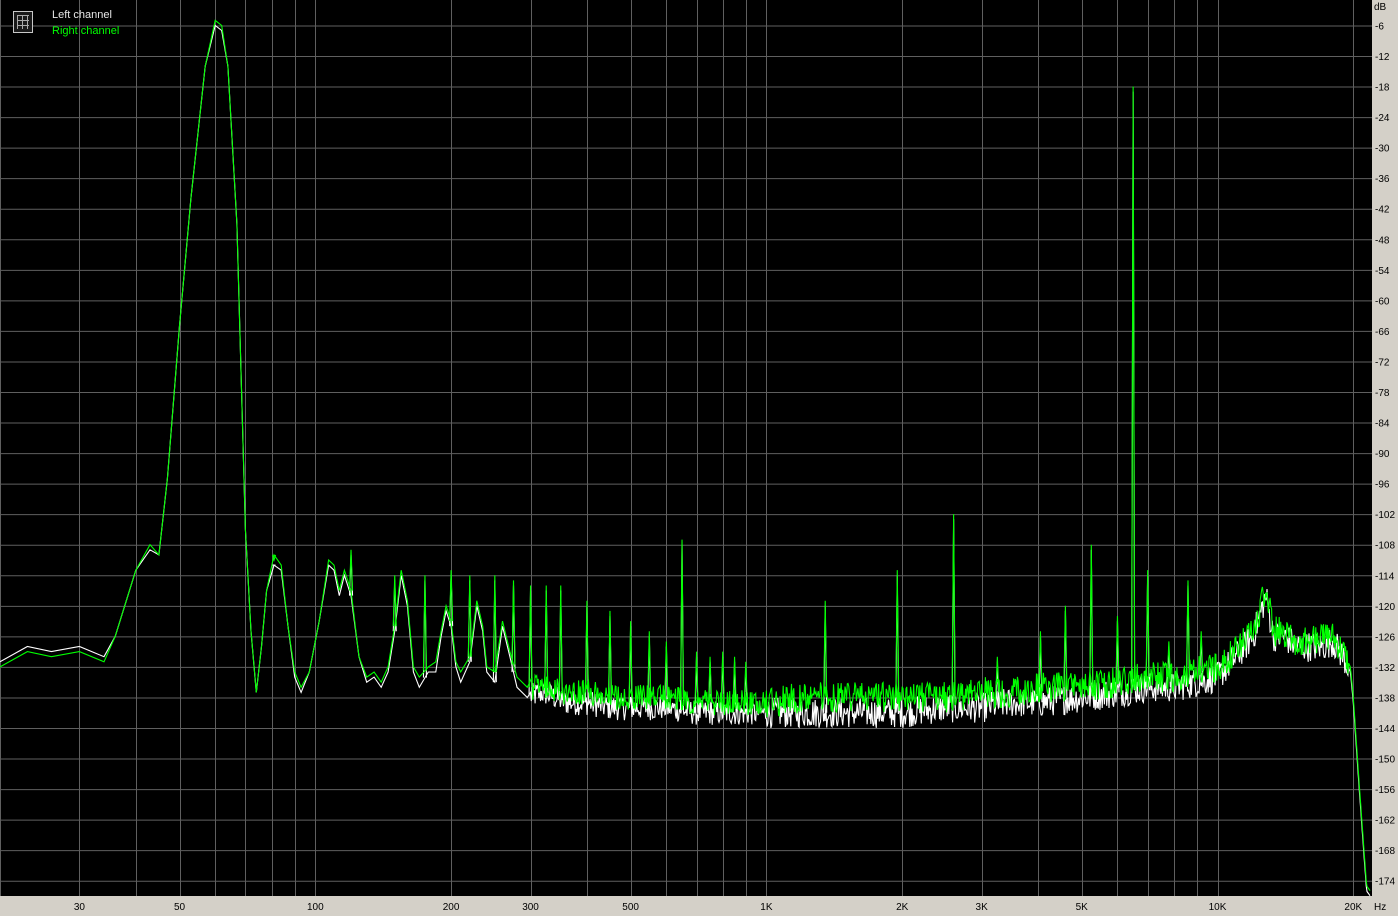 The width and height of the screenshot is (1398, 916). I want to click on x-tick-label: 1K, so click(766, 907).